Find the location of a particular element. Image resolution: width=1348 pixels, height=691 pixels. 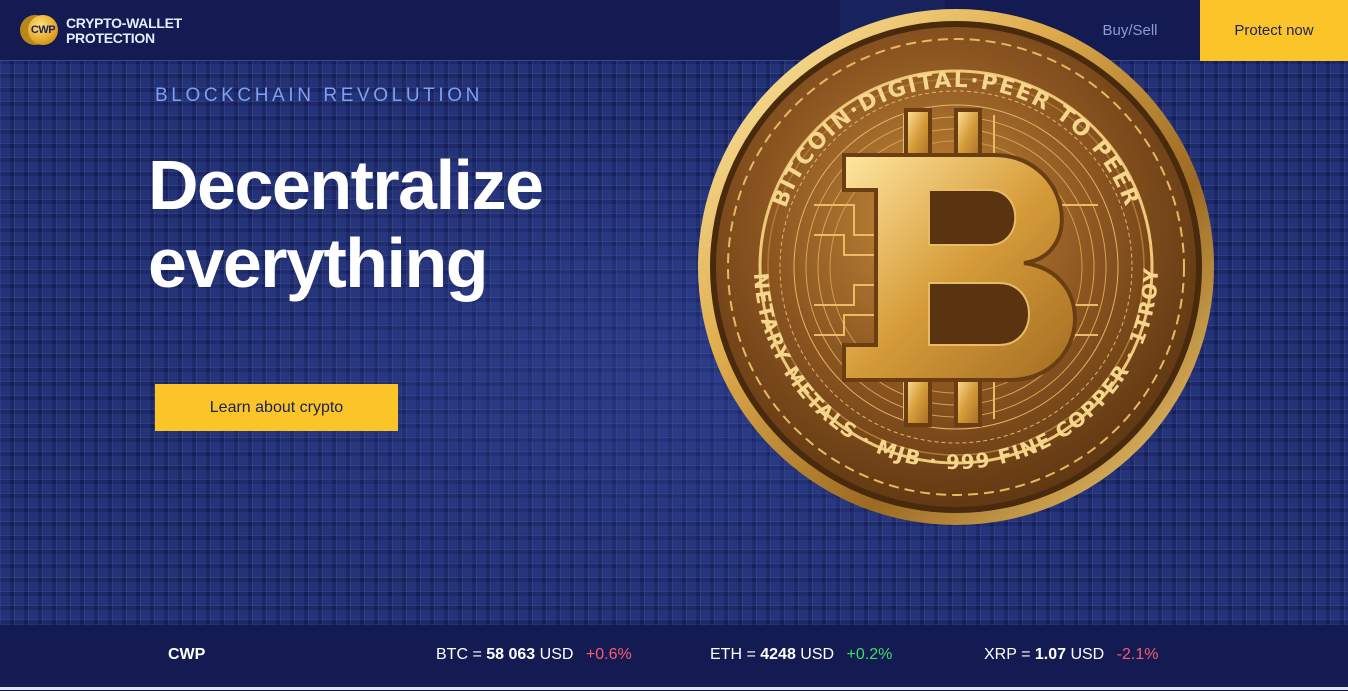

ticker-item-eth: ETH = 4248 USD +0.2% is located at coordinates (801, 655).